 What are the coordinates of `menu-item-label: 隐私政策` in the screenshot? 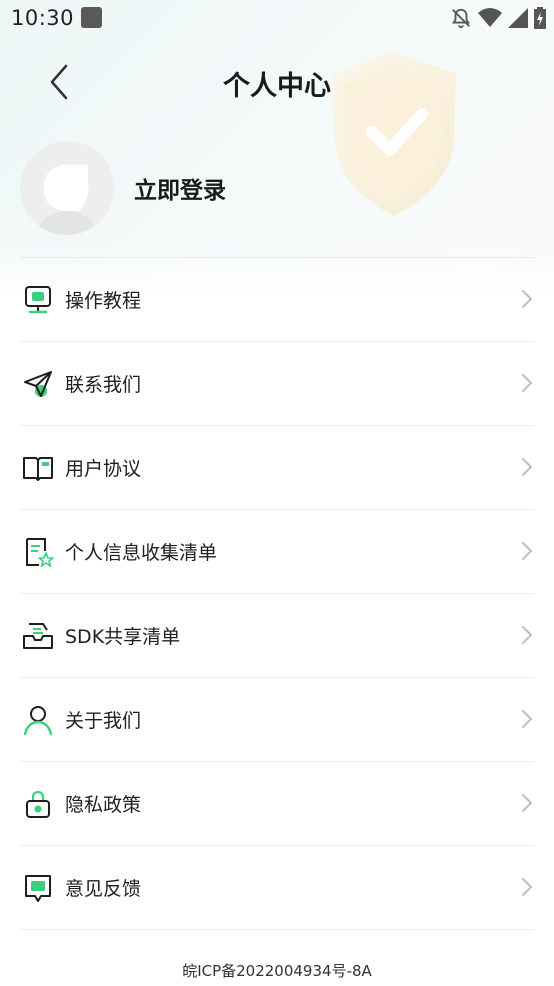 It's located at (103, 805).